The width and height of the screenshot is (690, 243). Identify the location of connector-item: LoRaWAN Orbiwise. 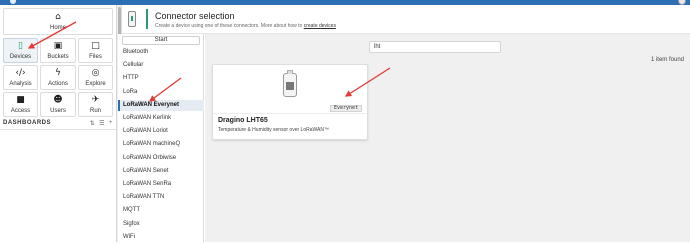
(161, 158).